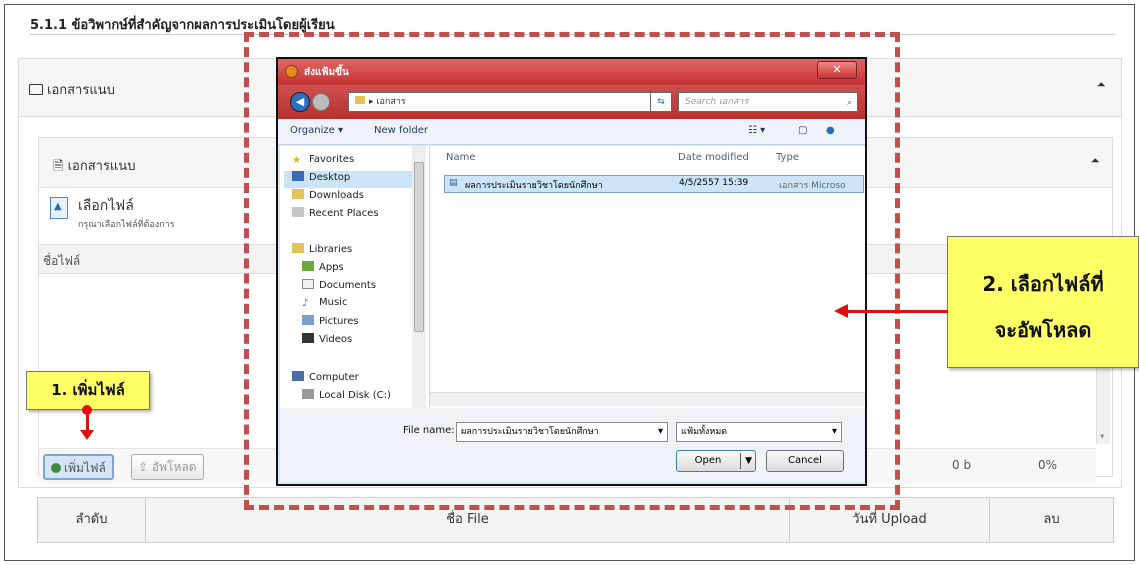 Image resolution: width=1139 pixels, height=565 pixels. What do you see at coordinates (962, 465) in the screenshot?
I see `upload-size: 0 b` at bounding box center [962, 465].